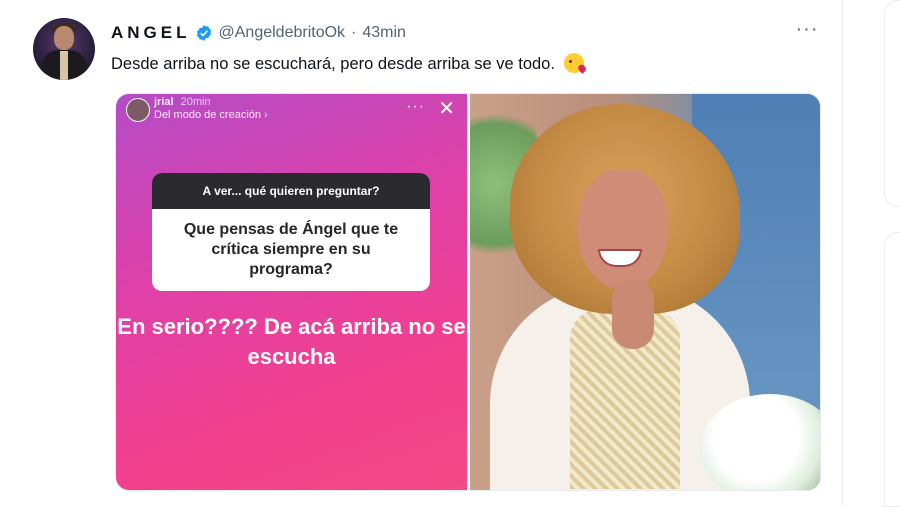  Describe the element at coordinates (291, 109) in the screenshot. I see `story-header: jrial 20min Del modo de creación › ··· ✕` at that location.